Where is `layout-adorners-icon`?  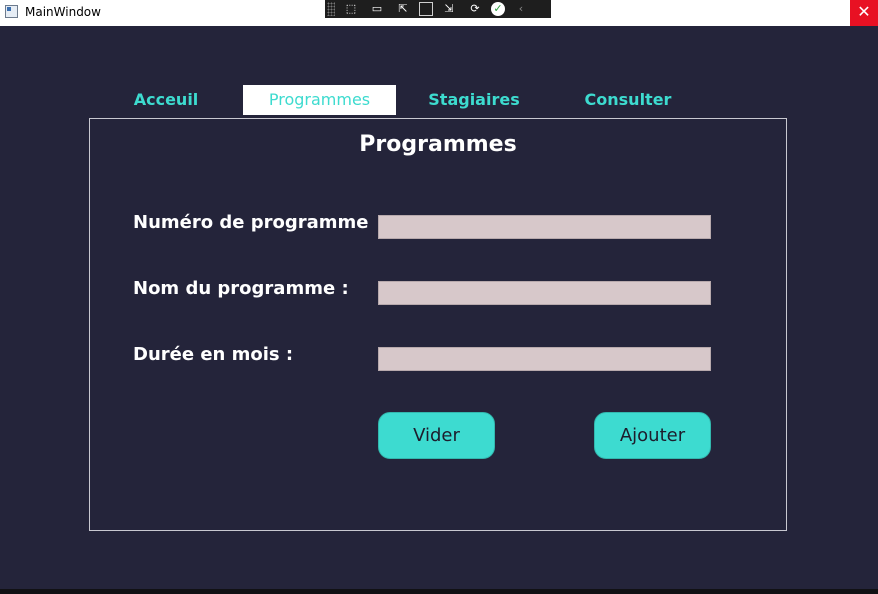 layout-adorners-icon is located at coordinates (426, 9).